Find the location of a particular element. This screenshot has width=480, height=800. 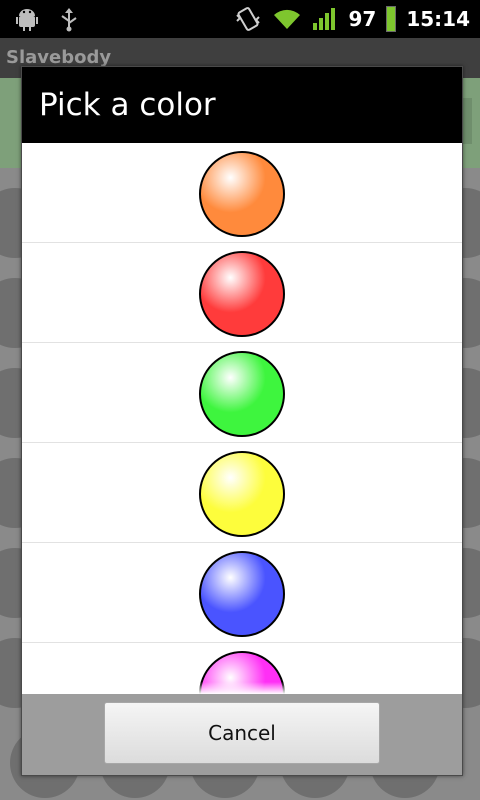

color-item-yellow is located at coordinates (242, 493).